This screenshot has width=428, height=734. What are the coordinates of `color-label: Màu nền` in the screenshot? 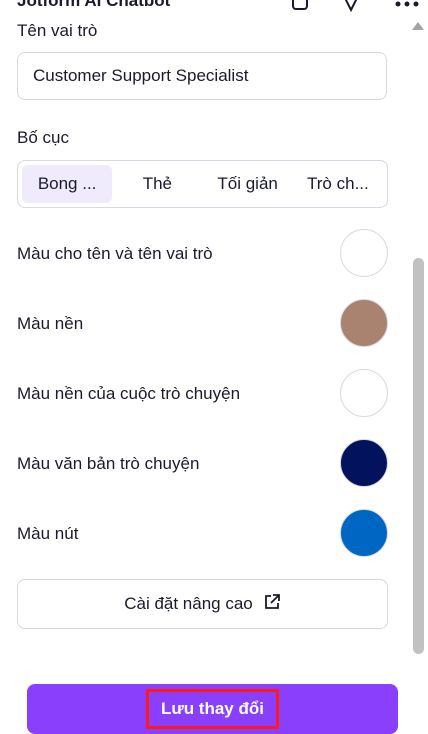 It's located at (50, 323).